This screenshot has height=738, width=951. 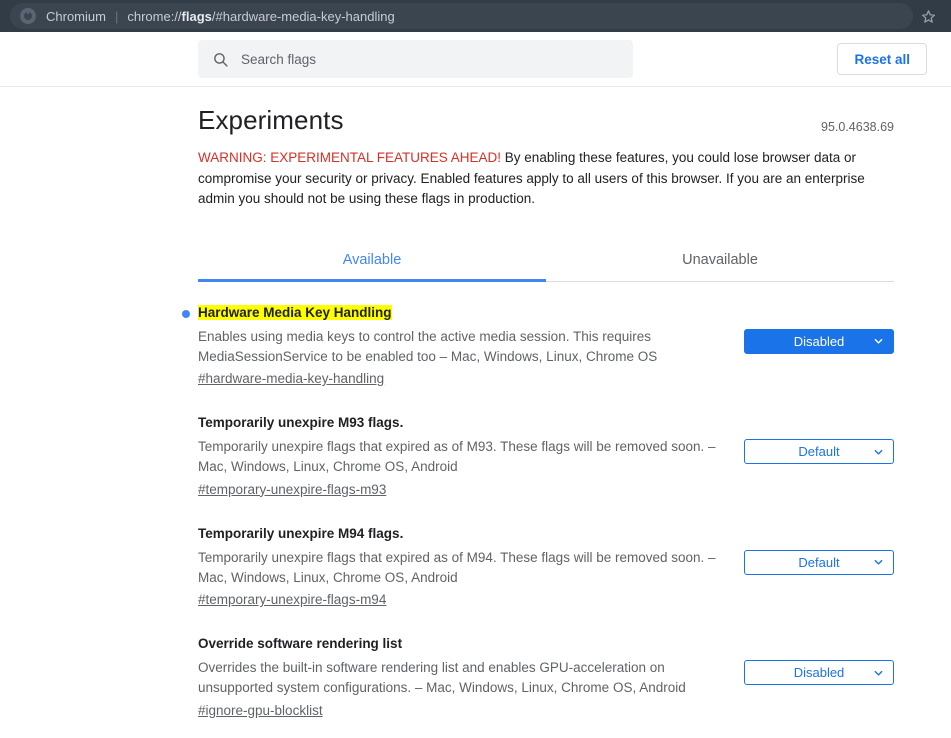 What do you see at coordinates (720, 259) in the screenshot?
I see `tab-unavailable: Unavailable` at bounding box center [720, 259].